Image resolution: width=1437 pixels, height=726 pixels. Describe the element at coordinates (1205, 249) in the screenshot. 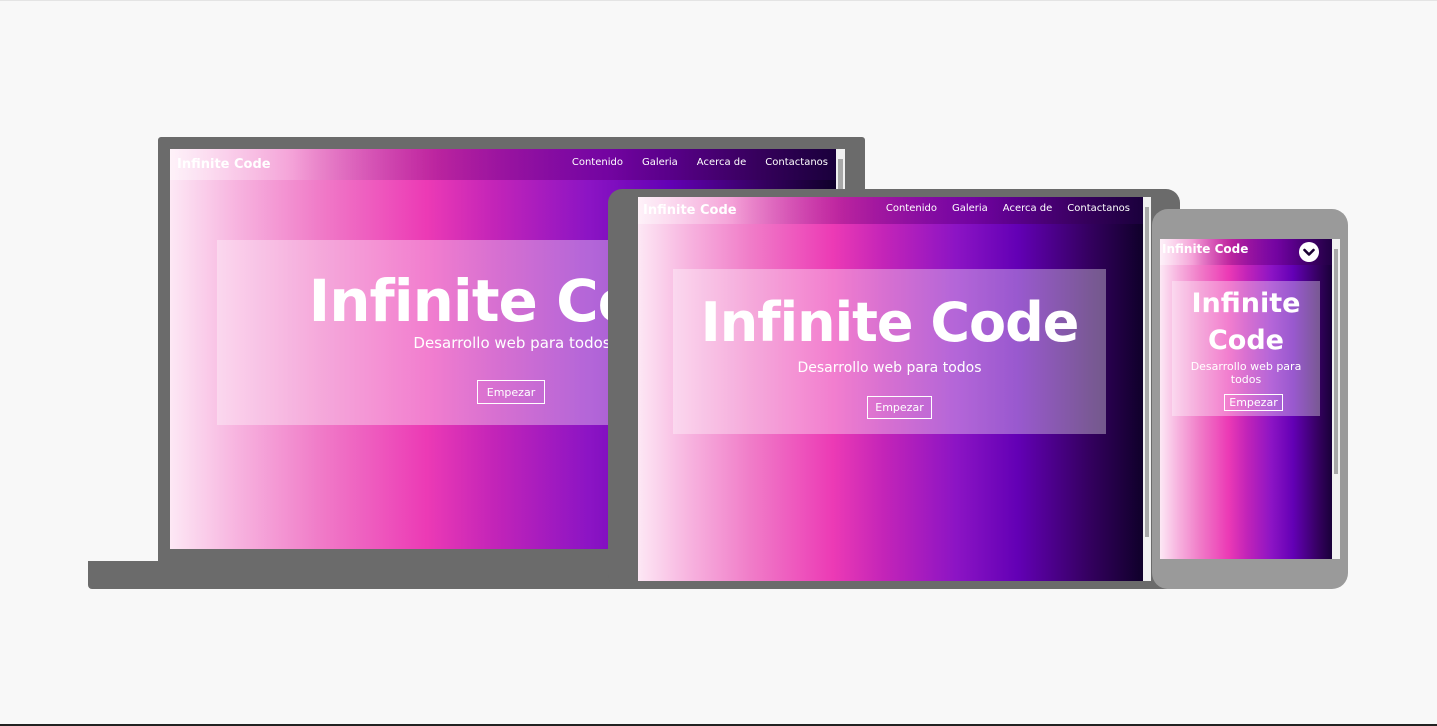

I see `phone-brand-logo: Infinite Code` at that location.